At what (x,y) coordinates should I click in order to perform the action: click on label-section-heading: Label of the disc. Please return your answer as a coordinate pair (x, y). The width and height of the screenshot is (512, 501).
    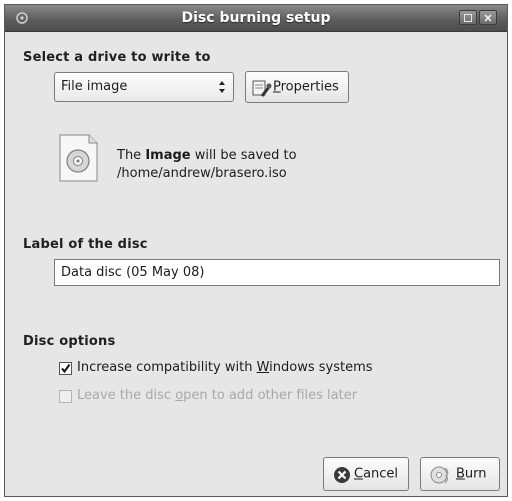
    Looking at the image, I should click on (85, 244).